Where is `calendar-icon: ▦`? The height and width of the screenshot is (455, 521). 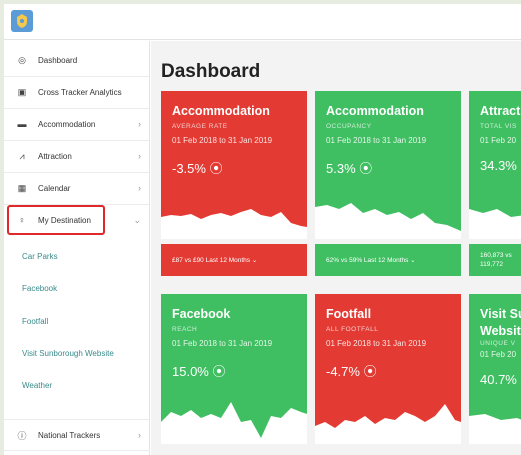
calendar-icon: ▦ is located at coordinates (22, 187).